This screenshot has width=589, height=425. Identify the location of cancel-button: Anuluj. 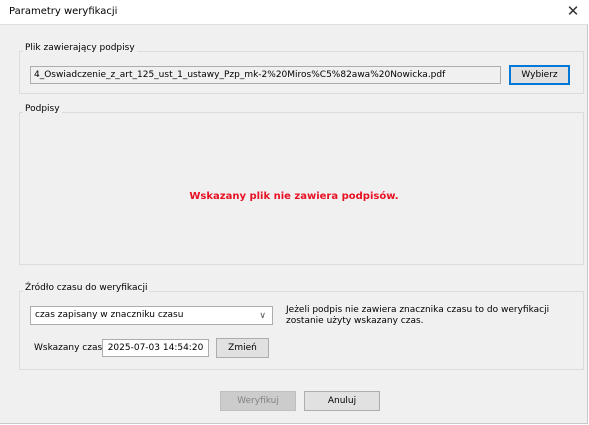
(342, 401).